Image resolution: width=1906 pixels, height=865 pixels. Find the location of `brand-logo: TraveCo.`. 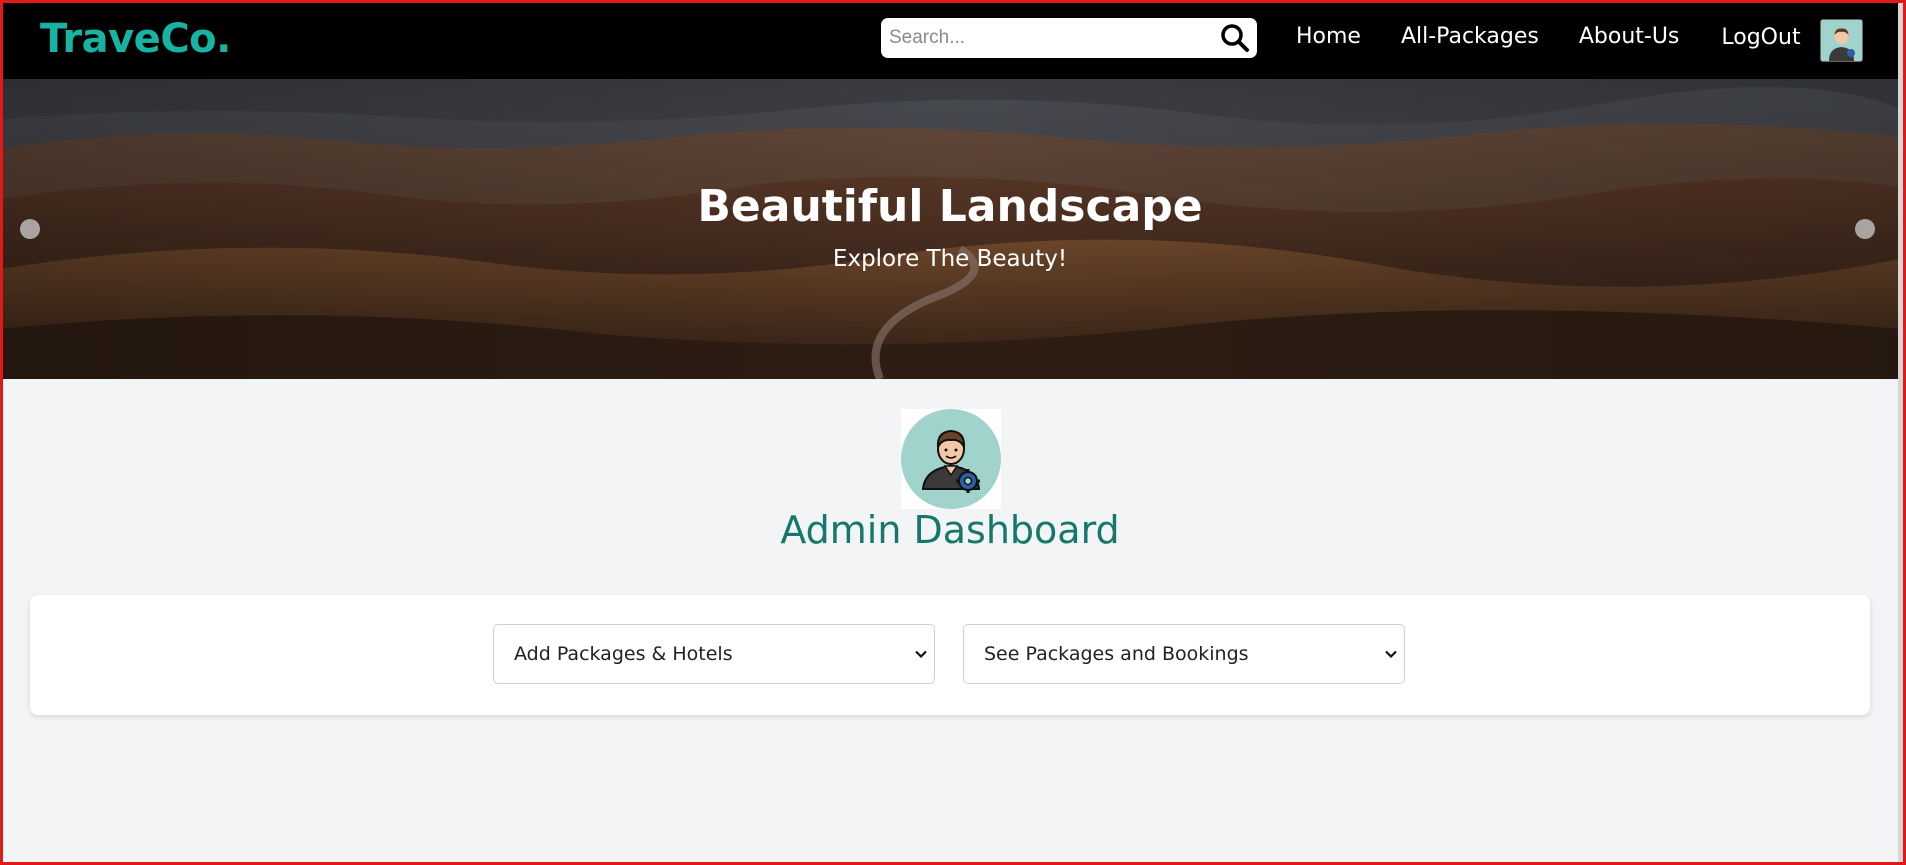

brand-logo: TraveCo. is located at coordinates (135, 39).